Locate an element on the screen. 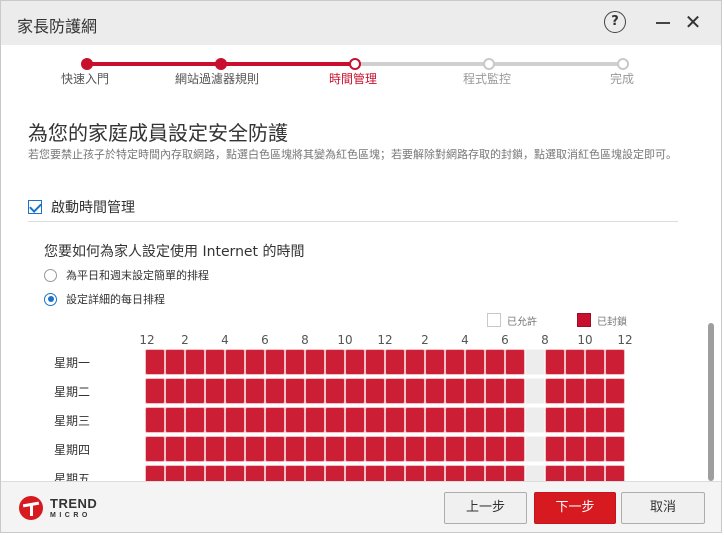 The height and width of the screenshot is (535, 724). detailed-schedule-radio is located at coordinates (50, 299).